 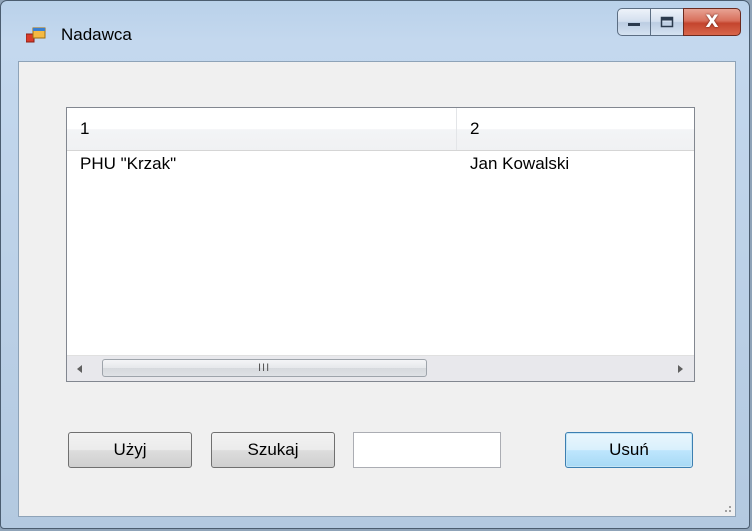 What do you see at coordinates (575, 129) in the screenshot?
I see `column-header-2: 2` at bounding box center [575, 129].